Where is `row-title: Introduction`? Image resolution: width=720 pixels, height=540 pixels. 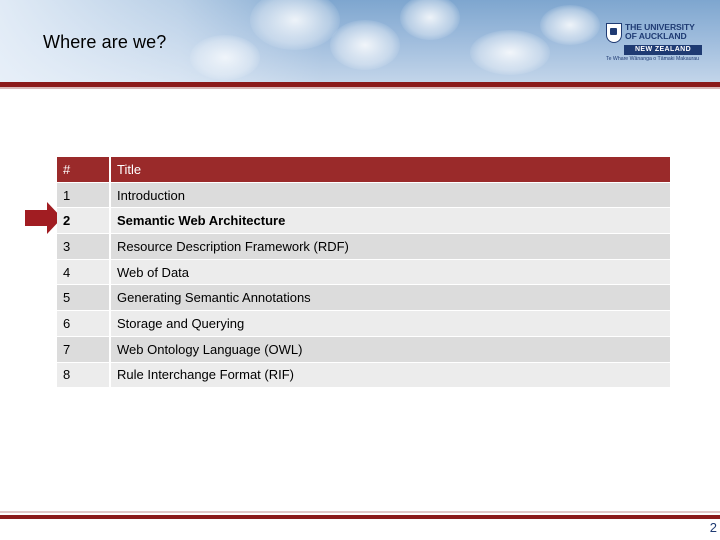
row-title: Introduction is located at coordinates (390, 195).